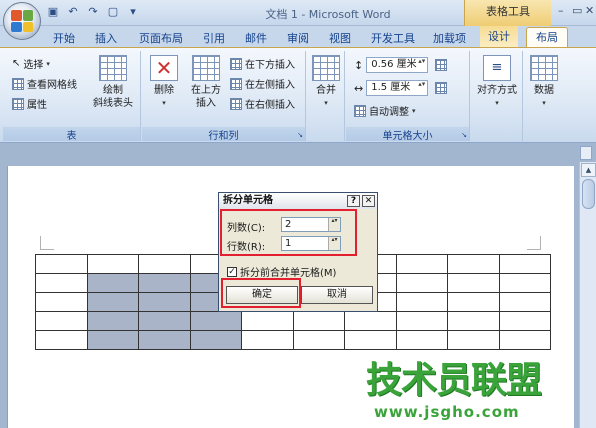 The height and width of the screenshot is (428, 596). I want to click on insert-right-label: 在右侧插入, so click(270, 105).